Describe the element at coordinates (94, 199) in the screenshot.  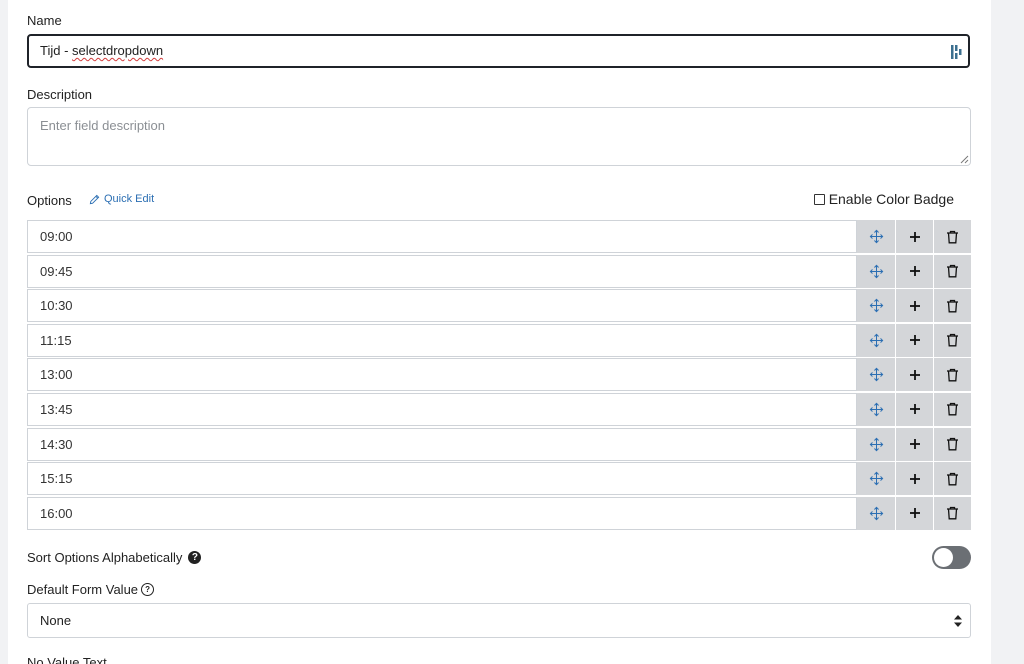
I see `pencil-icon` at that location.